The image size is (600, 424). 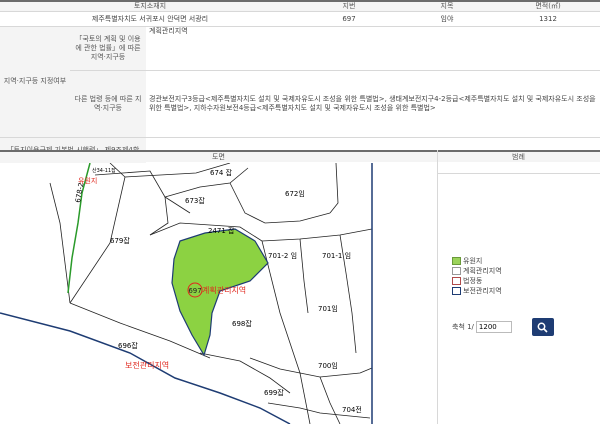 I want to click on header-area: 면적(㎡), so click(x=548, y=6).